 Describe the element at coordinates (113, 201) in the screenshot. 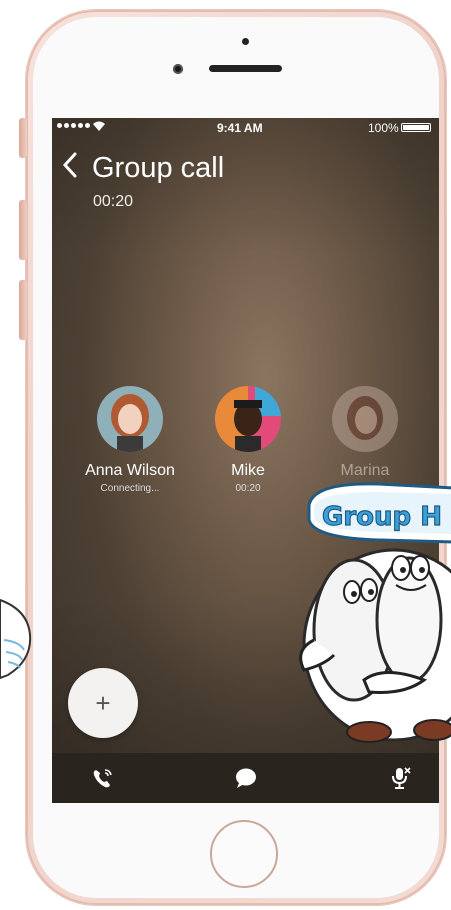

I see `call-timer: 00:20` at that location.